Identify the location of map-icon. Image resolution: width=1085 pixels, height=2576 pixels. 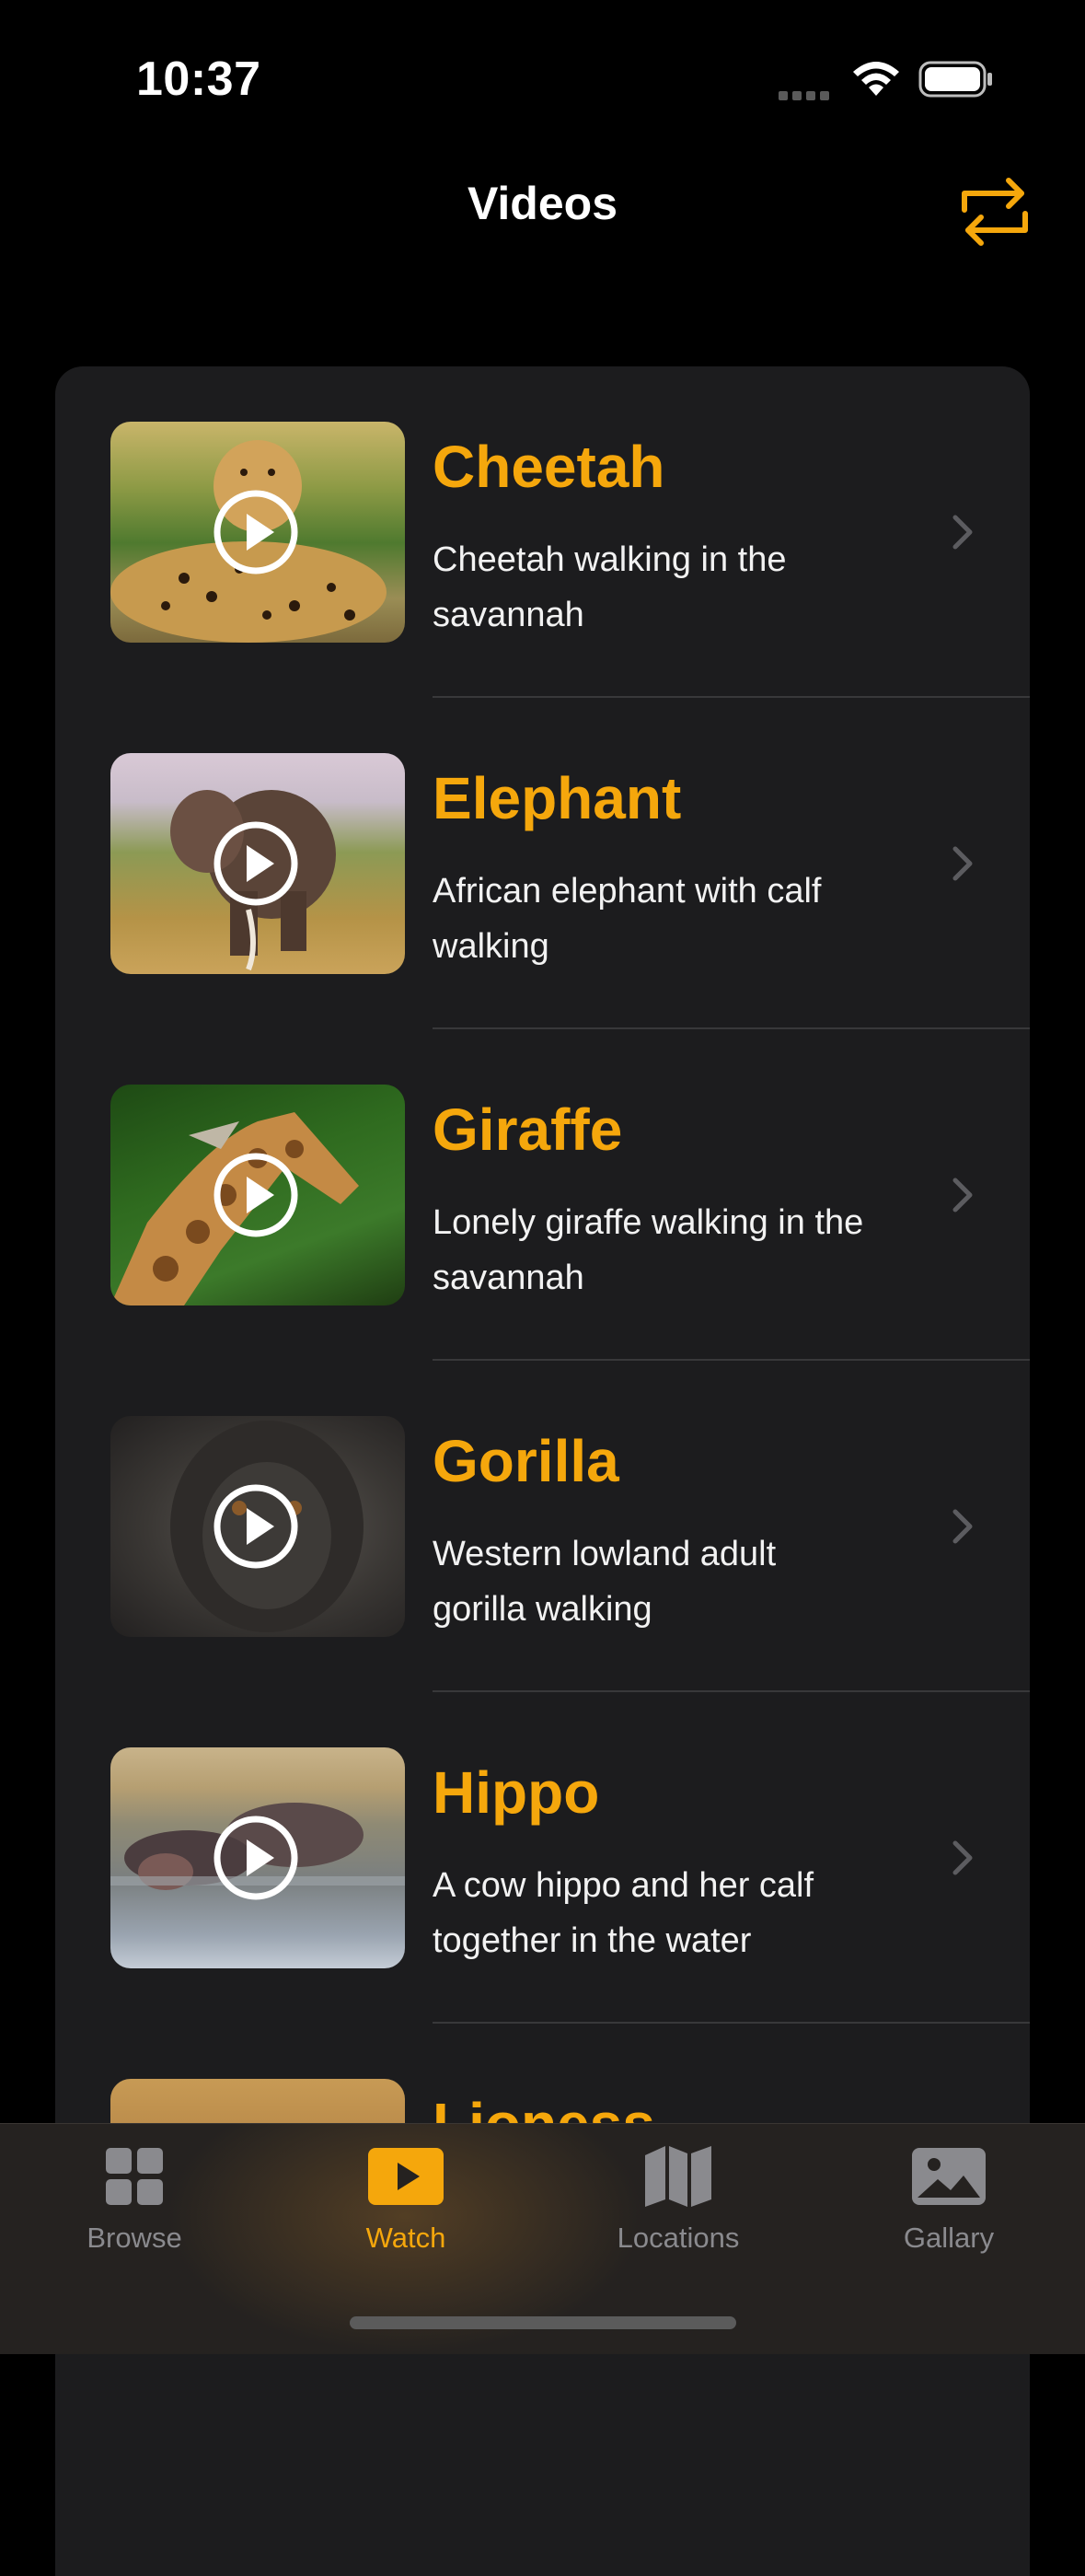
(678, 2176).